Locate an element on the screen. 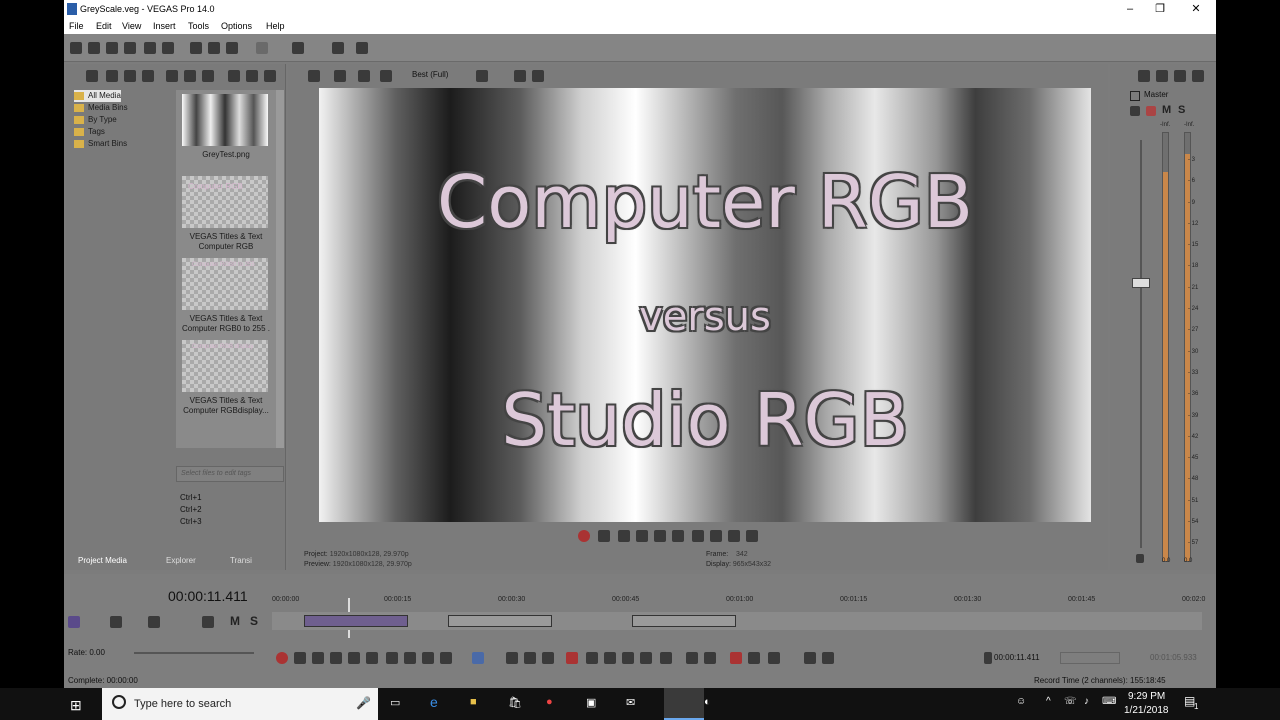  menu-edit: Edit is located at coordinates (104, 26).